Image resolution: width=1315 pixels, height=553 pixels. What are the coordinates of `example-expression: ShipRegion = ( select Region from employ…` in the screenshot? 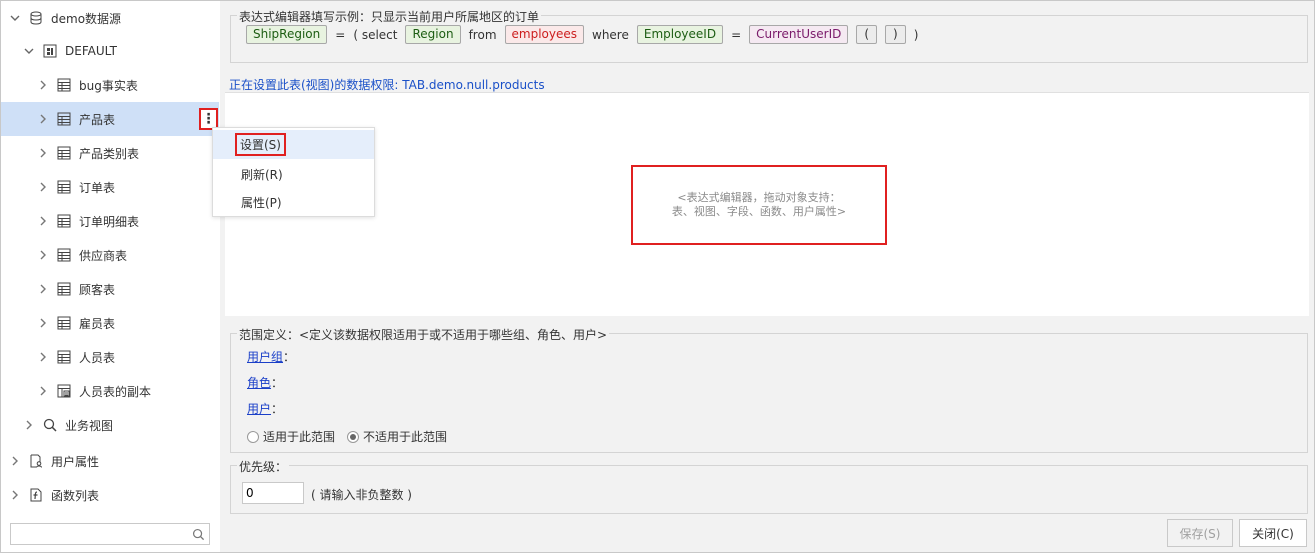 It's located at (586, 34).